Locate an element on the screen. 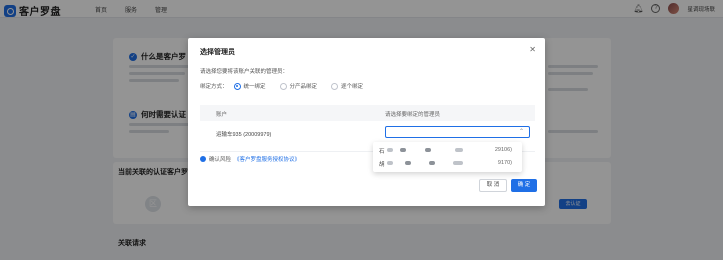  dropdown-option: 胡 9170) is located at coordinates (447, 163).